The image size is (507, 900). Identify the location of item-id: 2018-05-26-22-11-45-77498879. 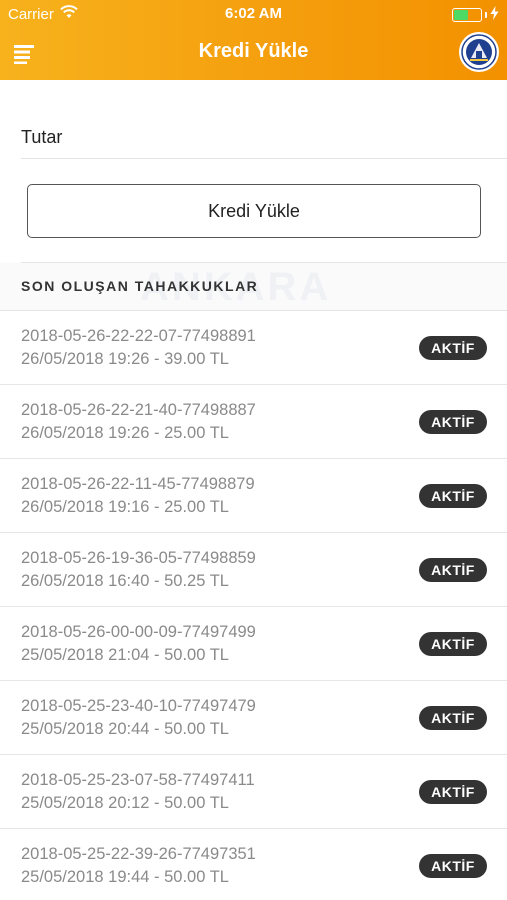
(138, 484).